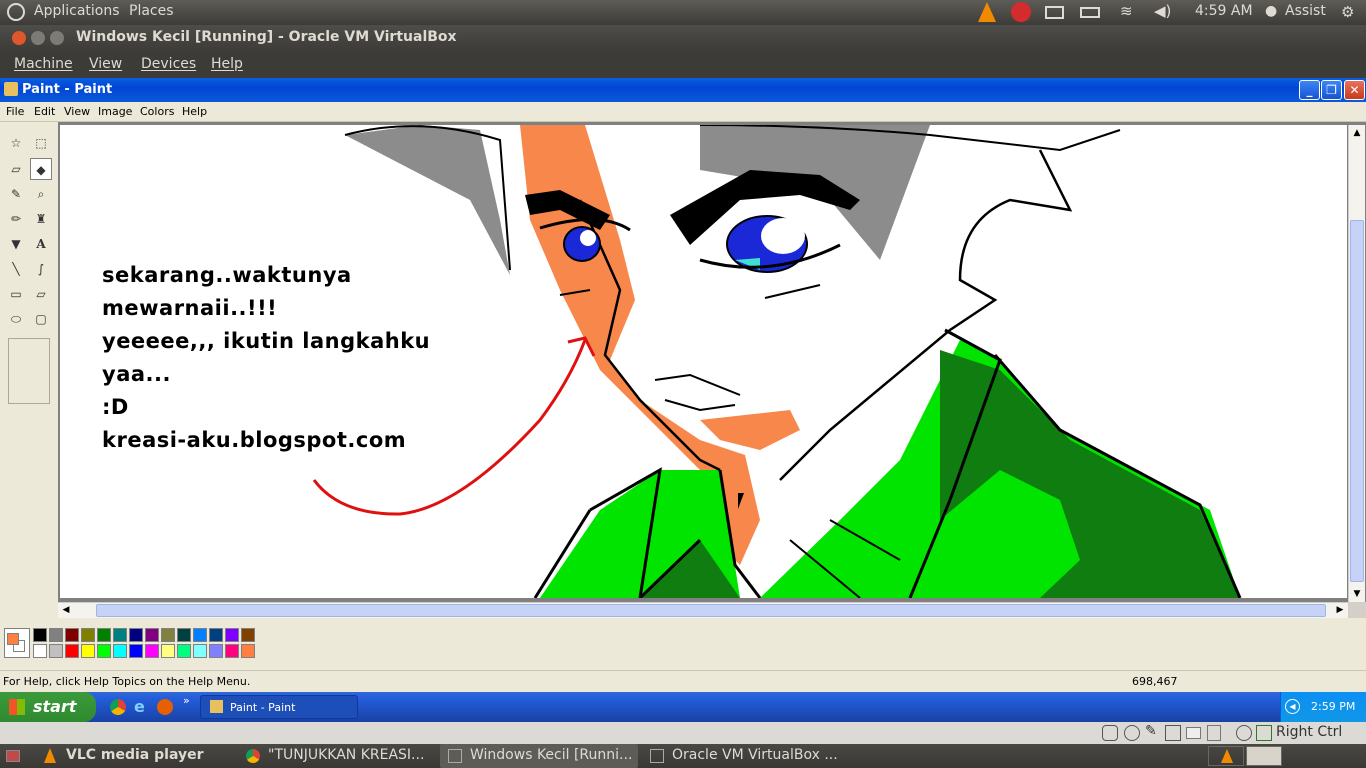  I want to click on show-desktop-icon, so click(13, 756).